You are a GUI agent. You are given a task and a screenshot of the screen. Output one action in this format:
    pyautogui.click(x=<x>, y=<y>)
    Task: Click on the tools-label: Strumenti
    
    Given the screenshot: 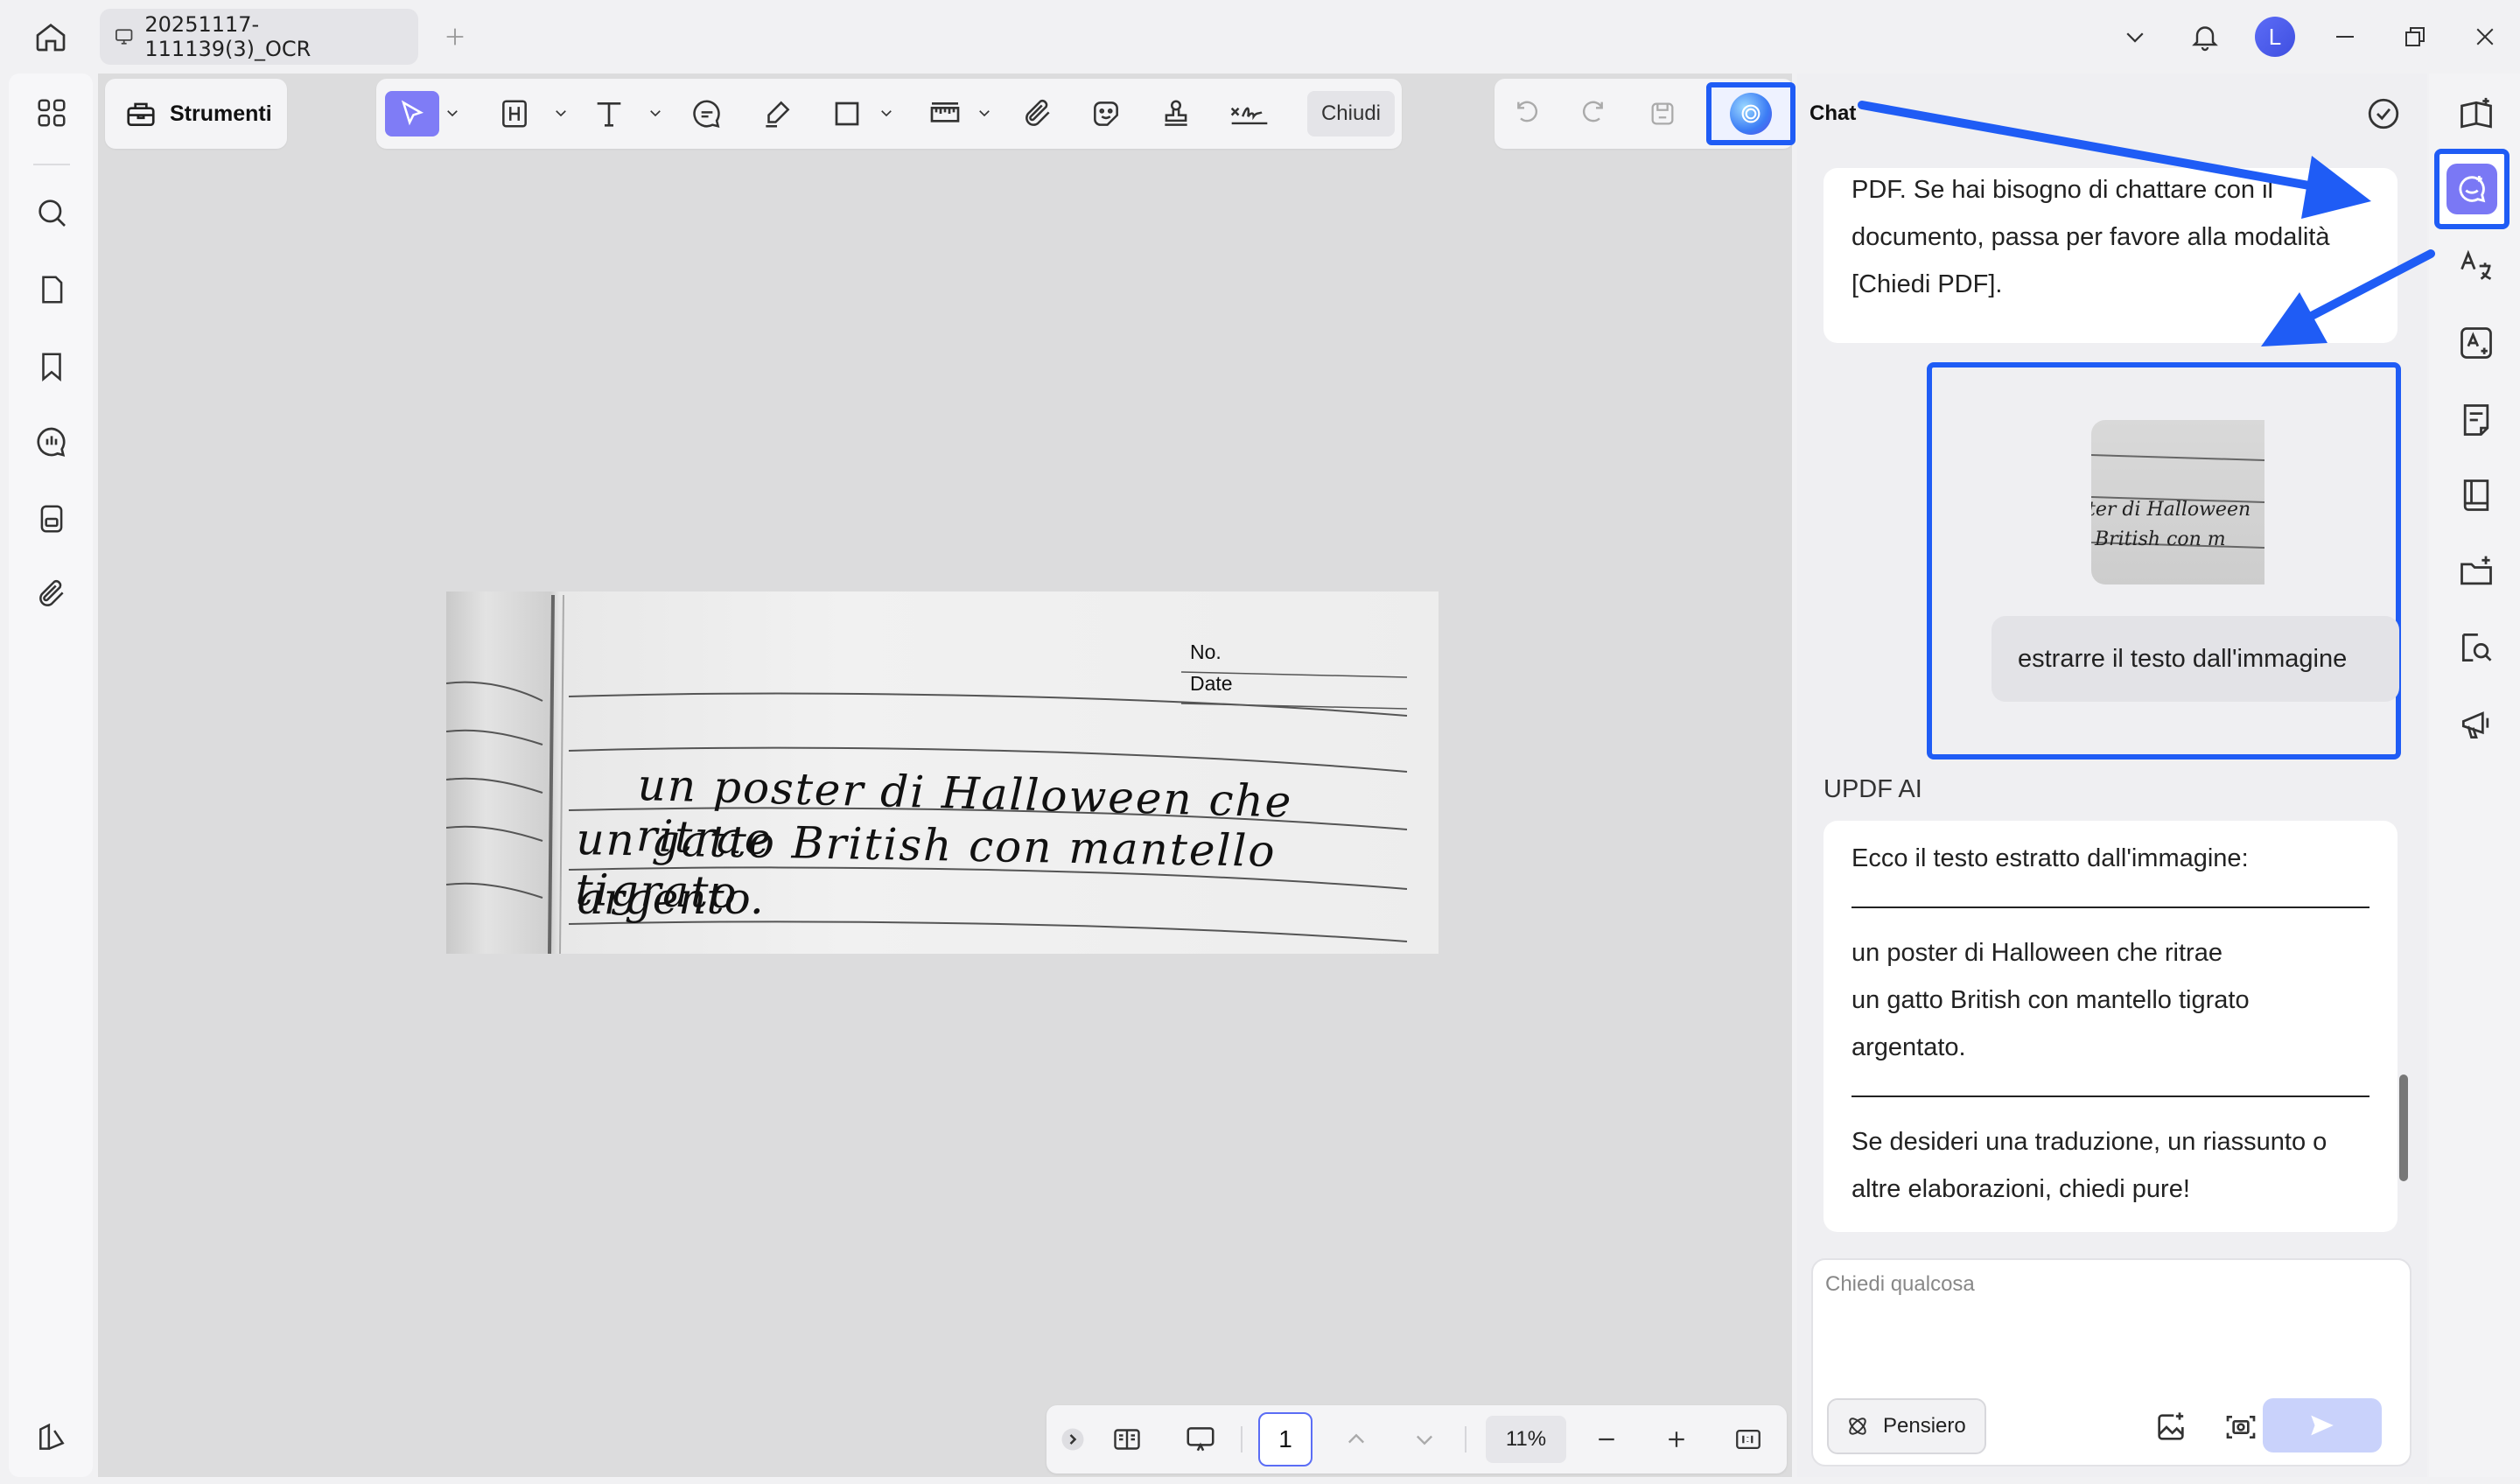 What is the action you would take?
    pyautogui.click(x=221, y=113)
    